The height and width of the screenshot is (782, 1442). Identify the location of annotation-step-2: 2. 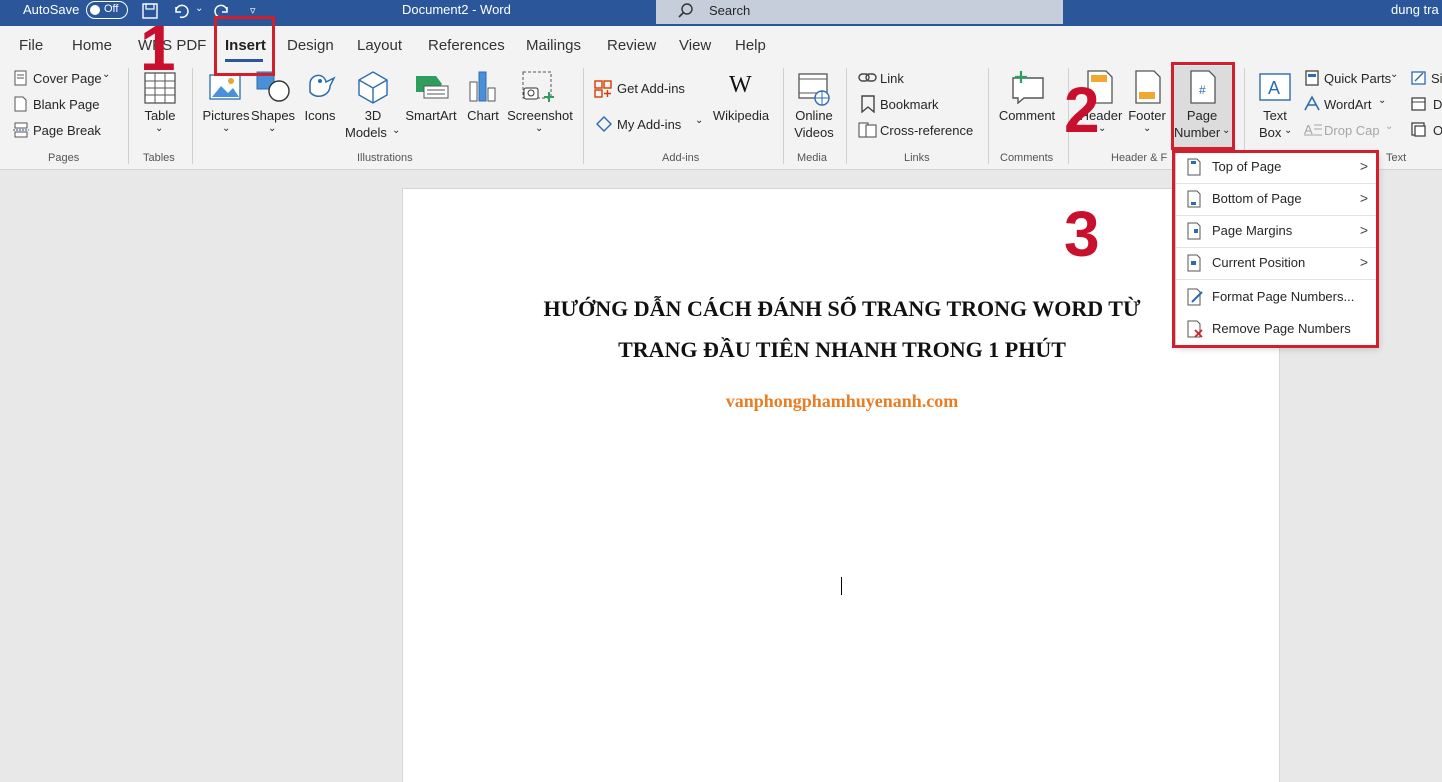
(1082, 110).